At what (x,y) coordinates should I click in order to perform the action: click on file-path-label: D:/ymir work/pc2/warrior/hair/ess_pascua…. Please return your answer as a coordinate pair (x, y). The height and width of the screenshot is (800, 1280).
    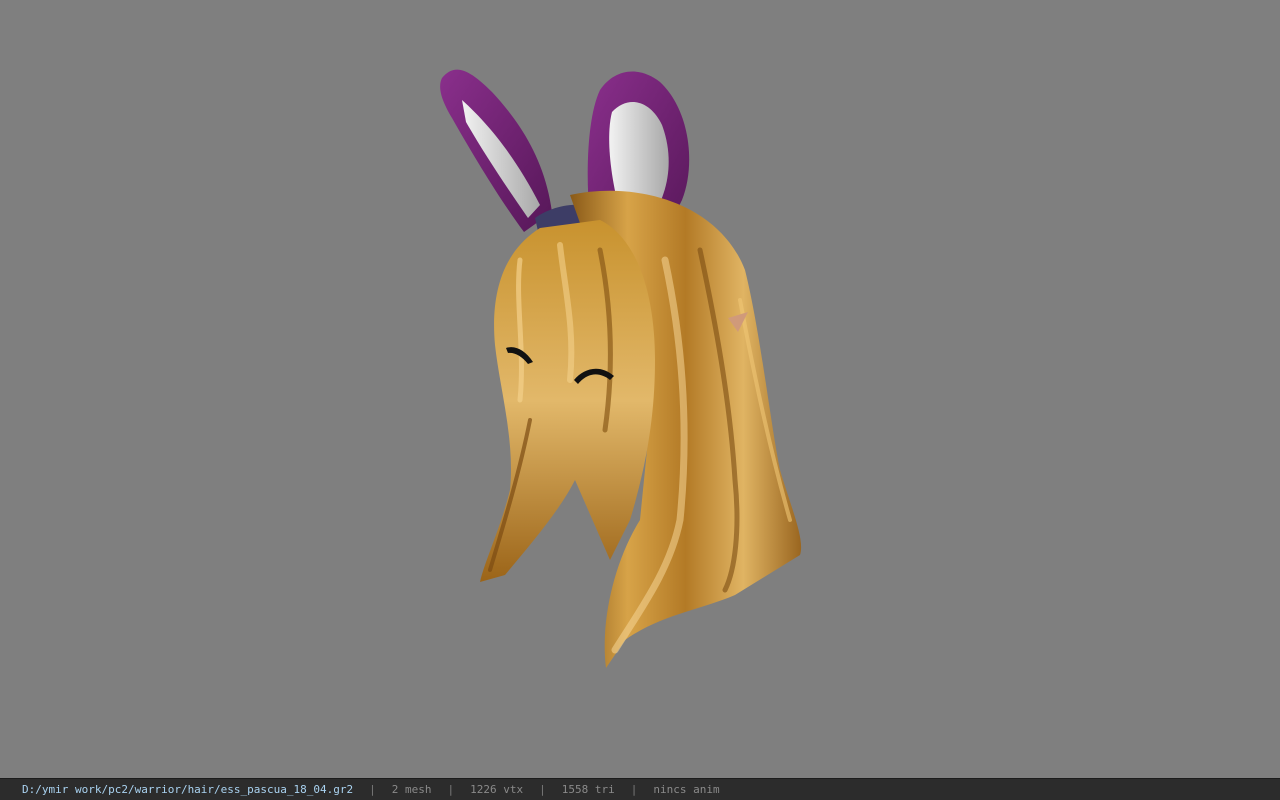
    Looking at the image, I should click on (188, 789).